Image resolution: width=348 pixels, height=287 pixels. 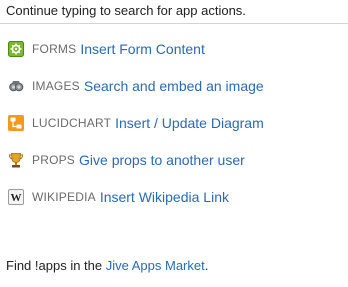 What do you see at coordinates (56, 86) in the screenshot?
I see `app-tag-images: IMAGES` at bounding box center [56, 86].